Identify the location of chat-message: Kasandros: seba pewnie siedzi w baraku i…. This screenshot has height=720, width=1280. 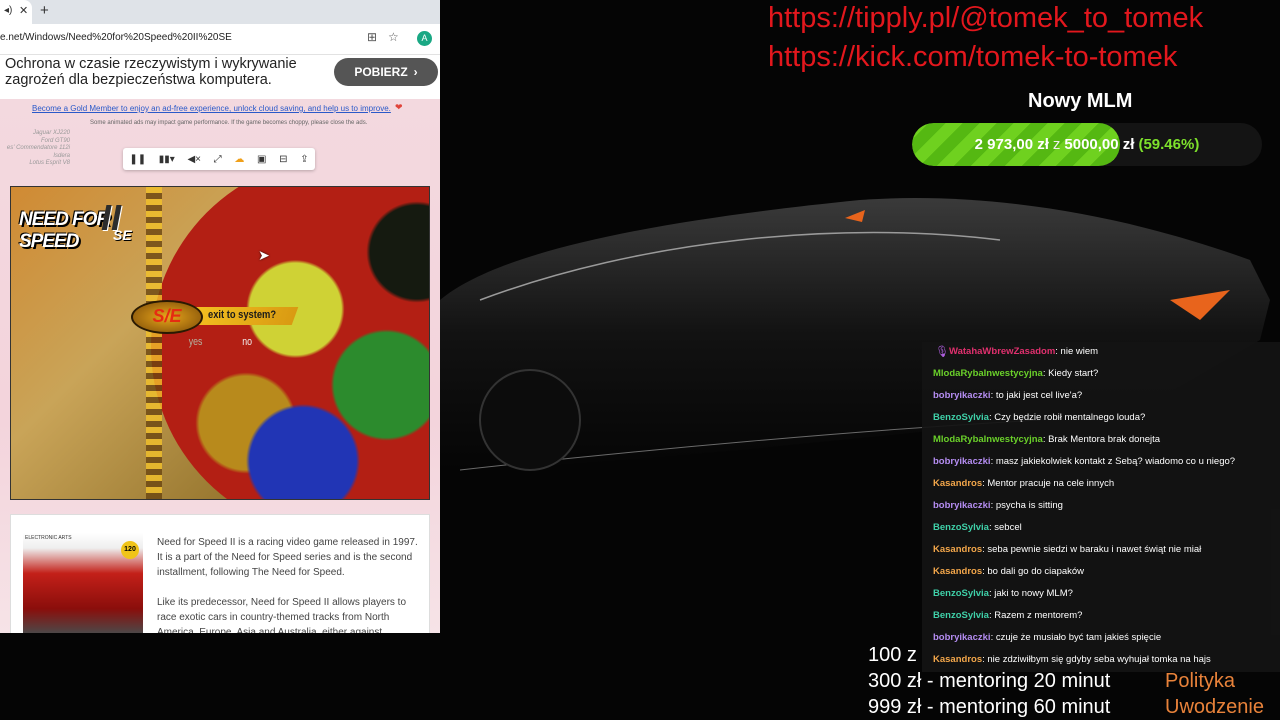
(1067, 549).